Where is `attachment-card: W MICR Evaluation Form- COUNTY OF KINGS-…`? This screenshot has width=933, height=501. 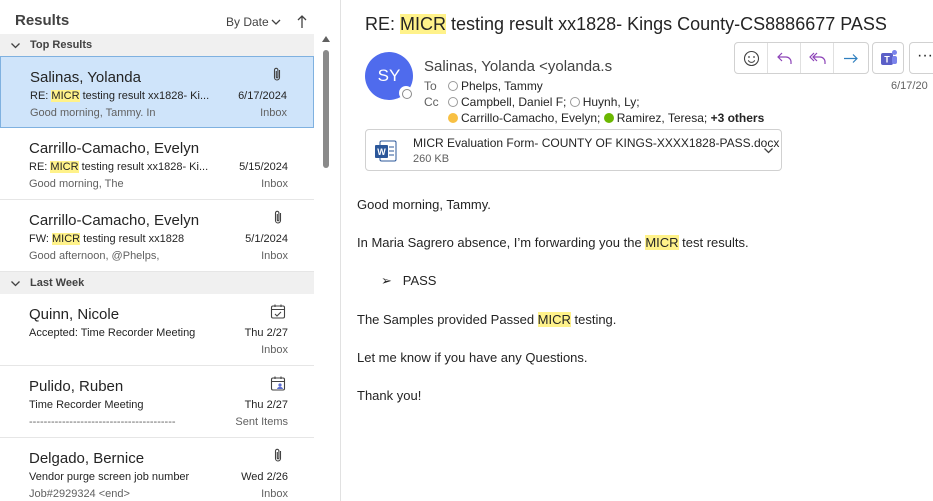
attachment-card: W MICR Evaluation Form- COUNTY OF KINGS-… is located at coordinates (573, 150).